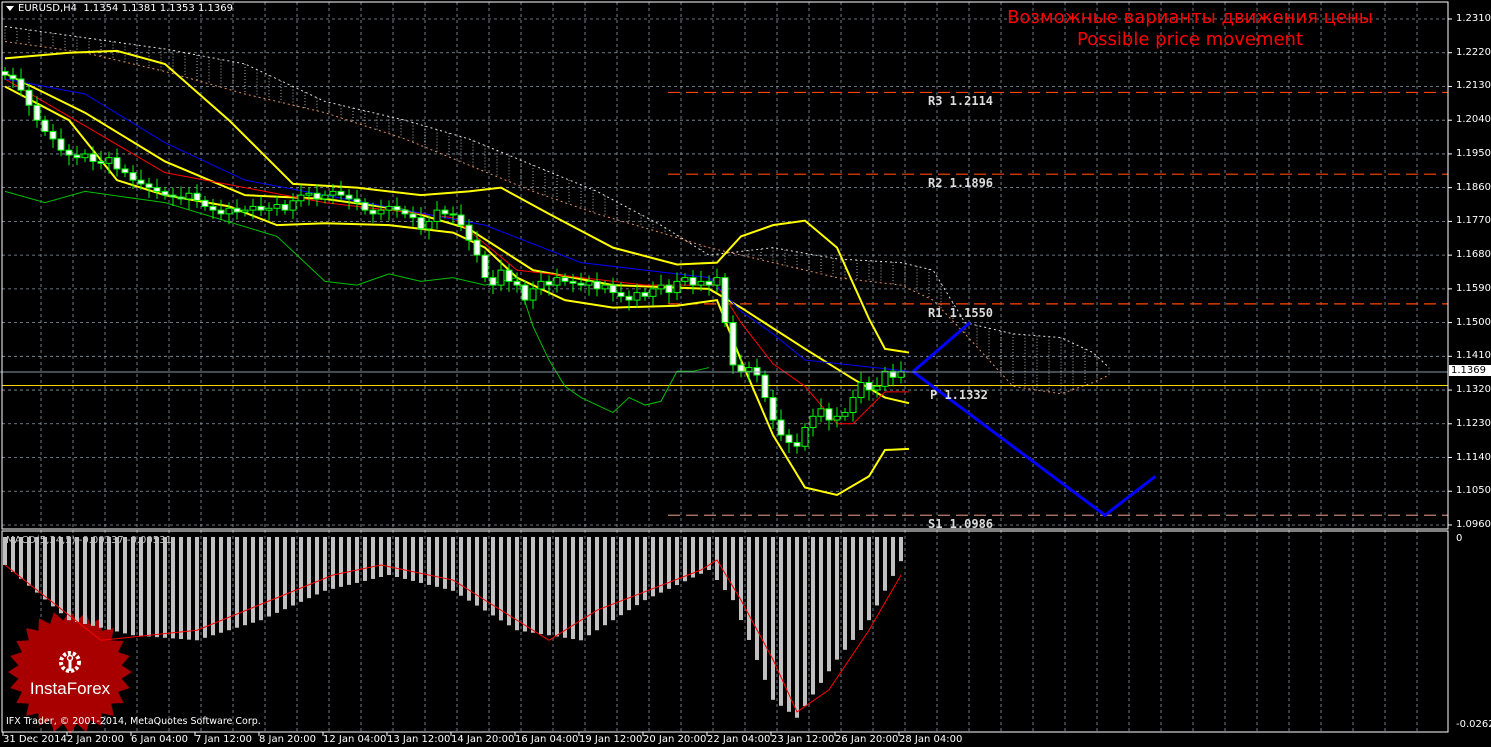 Image resolution: width=1491 pixels, height=747 pixels. I want to click on time-tick-label: 23 Jan 12:00, so click(803, 739).